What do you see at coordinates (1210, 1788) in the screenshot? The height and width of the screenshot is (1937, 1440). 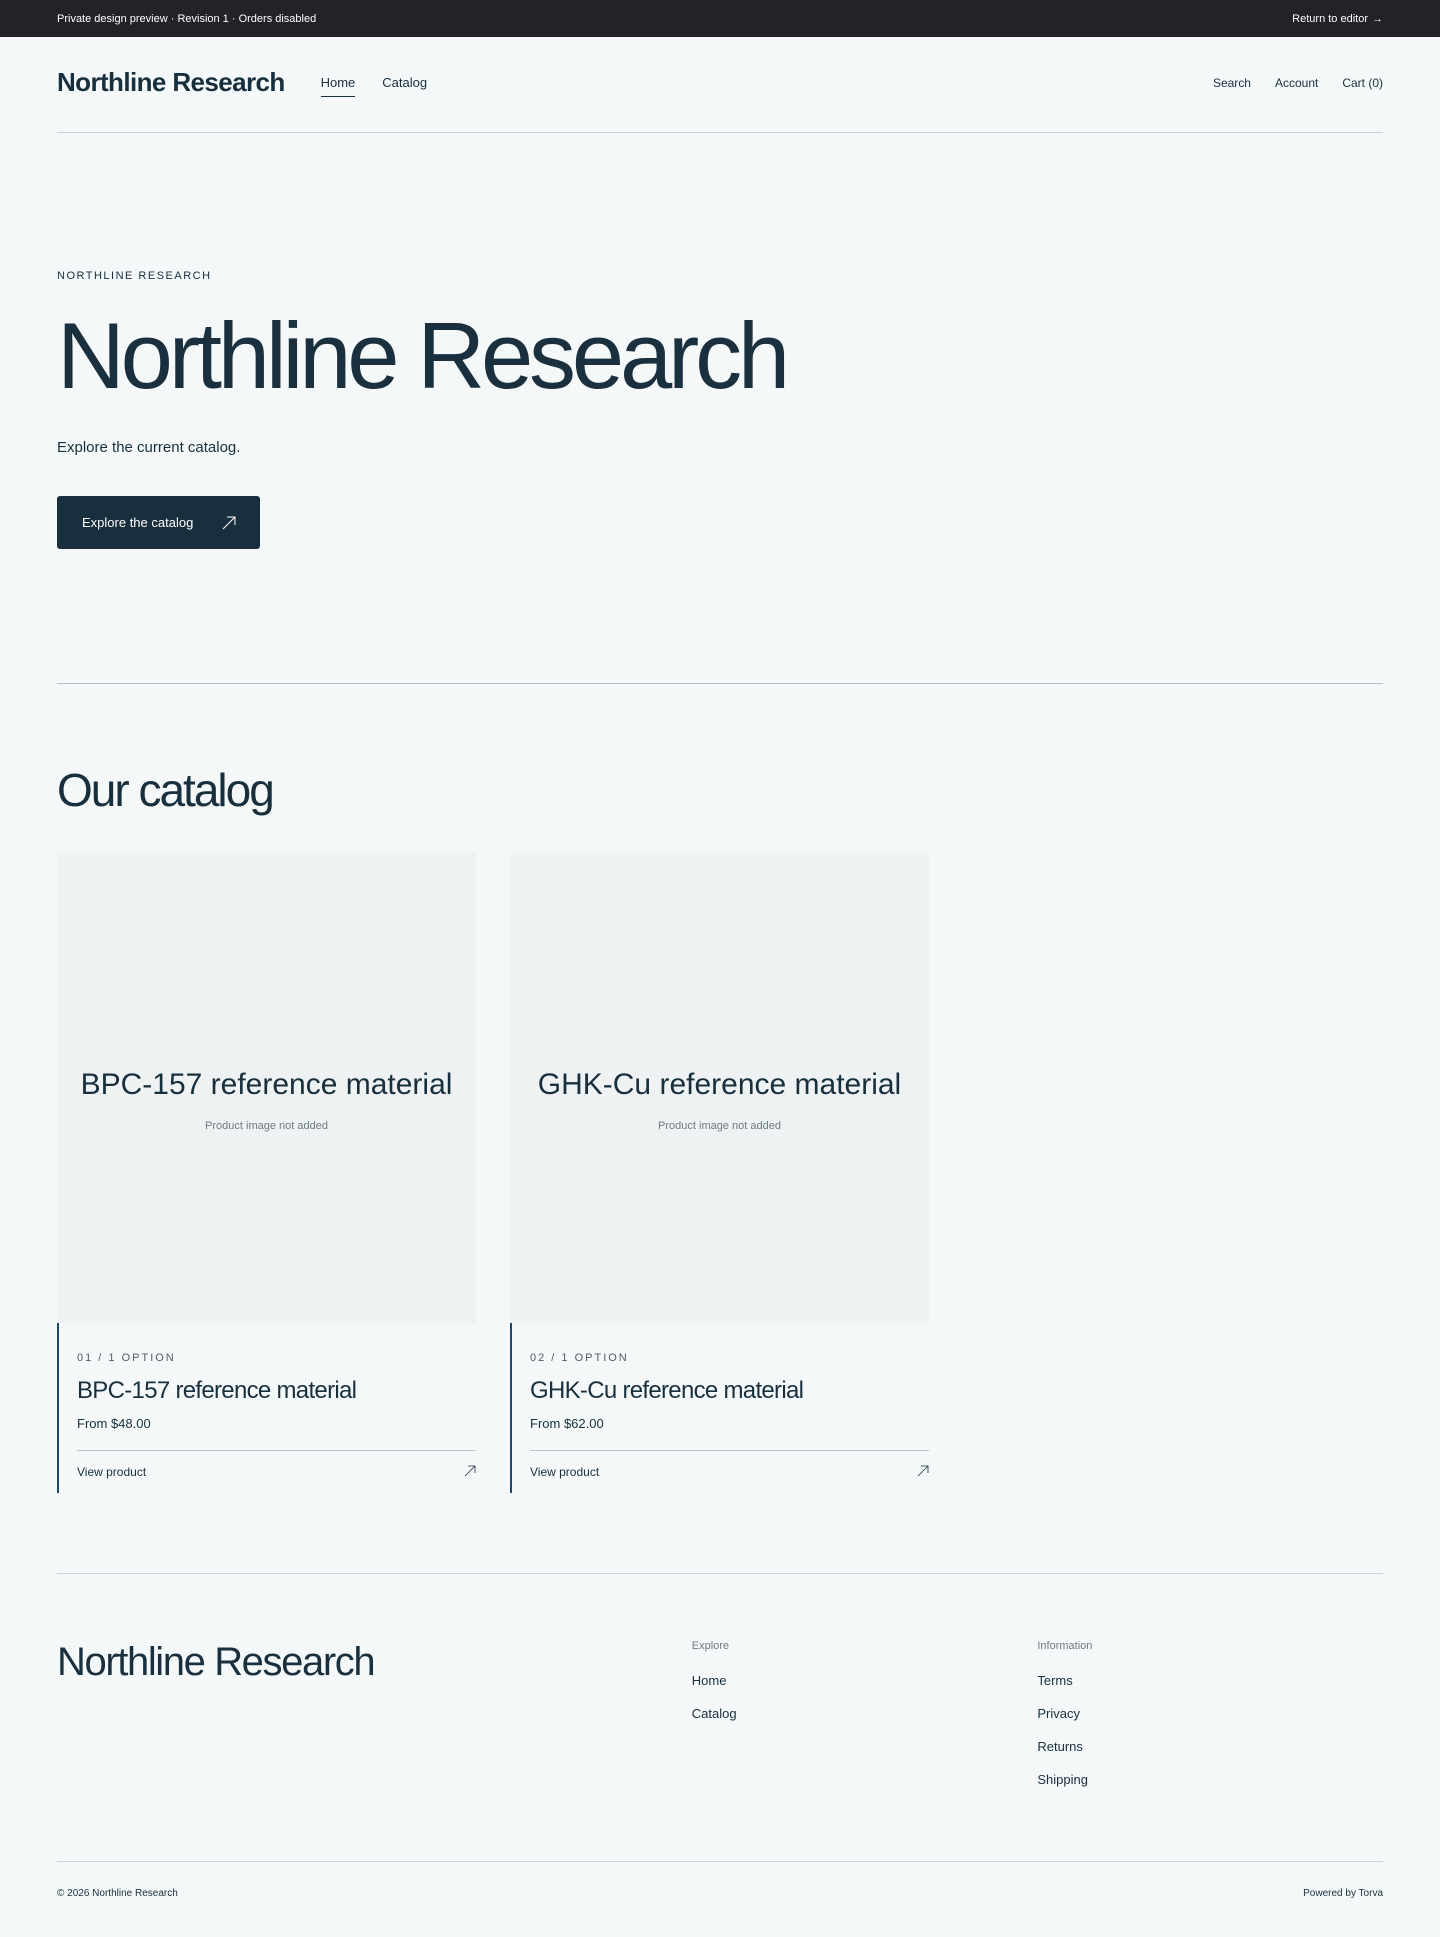 I see `footer-link-shipping: Shipping` at bounding box center [1210, 1788].